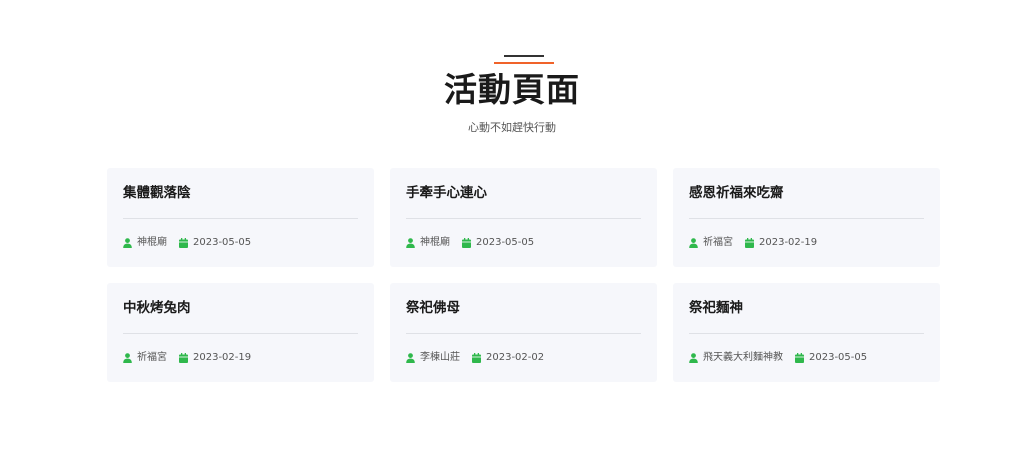 Image resolution: width=1024 pixels, height=469 pixels. I want to click on event-card: 集體觀落陰 神棍廟 2023-05-05, so click(240, 217).